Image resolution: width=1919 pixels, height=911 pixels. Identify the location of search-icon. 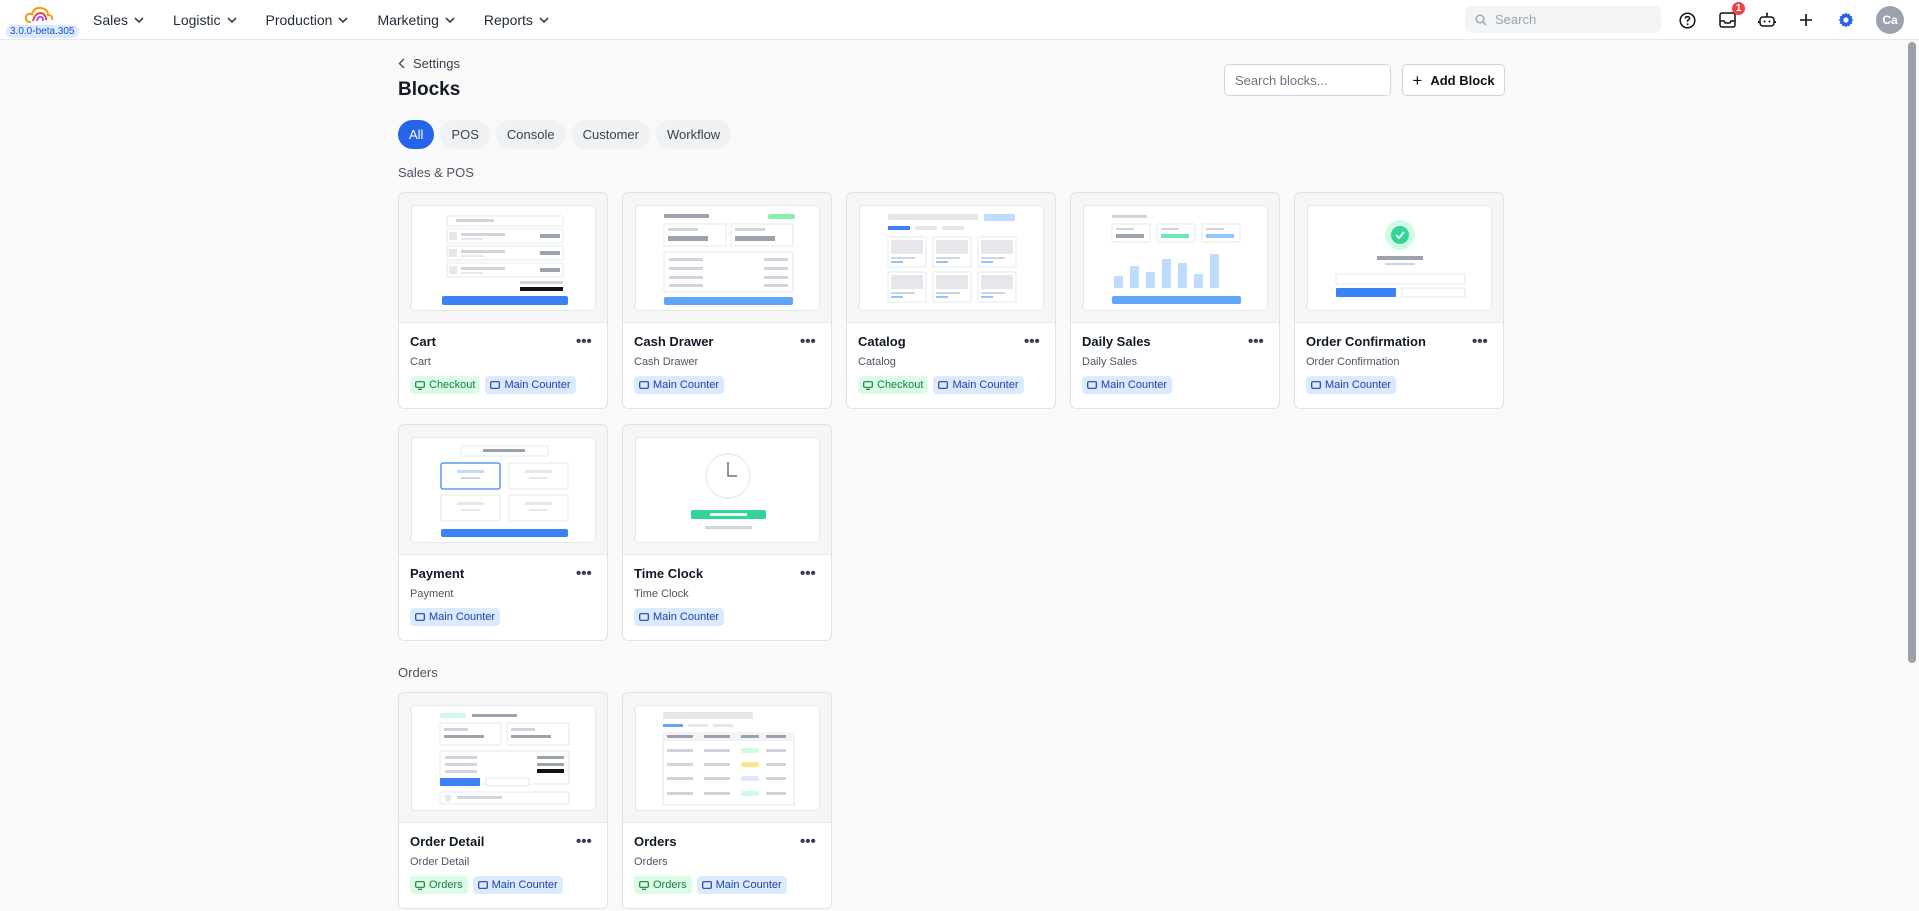
(1481, 19).